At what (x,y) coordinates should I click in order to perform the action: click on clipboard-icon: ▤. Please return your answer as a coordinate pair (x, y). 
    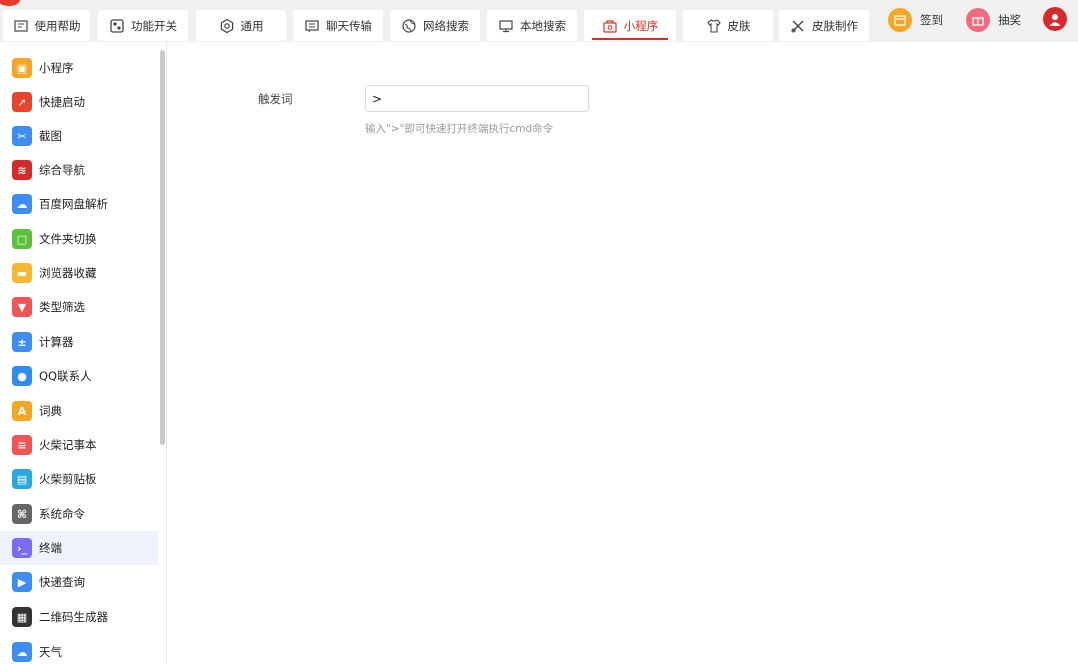
    Looking at the image, I should click on (22, 479).